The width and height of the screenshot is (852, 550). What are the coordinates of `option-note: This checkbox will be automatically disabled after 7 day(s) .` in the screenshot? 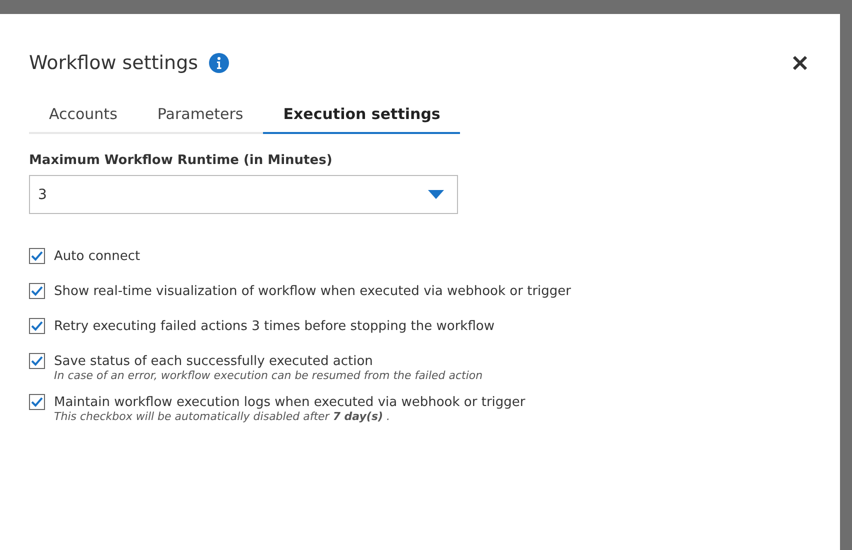 It's located at (223, 416).